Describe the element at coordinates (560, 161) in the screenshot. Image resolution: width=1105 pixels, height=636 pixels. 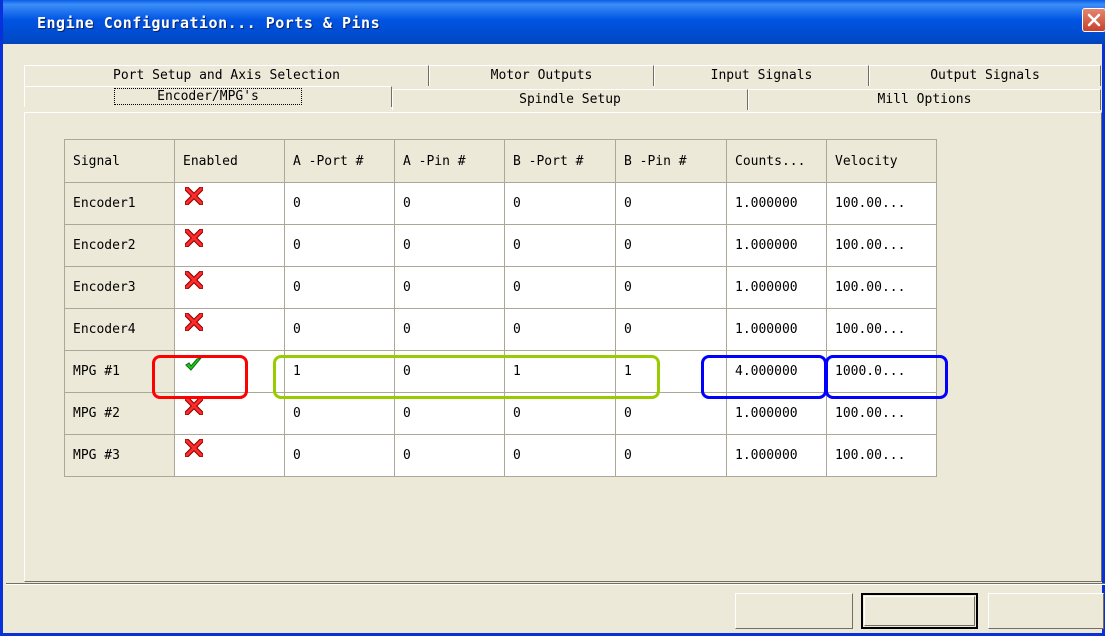
I see `column-header: B -Port #` at that location.